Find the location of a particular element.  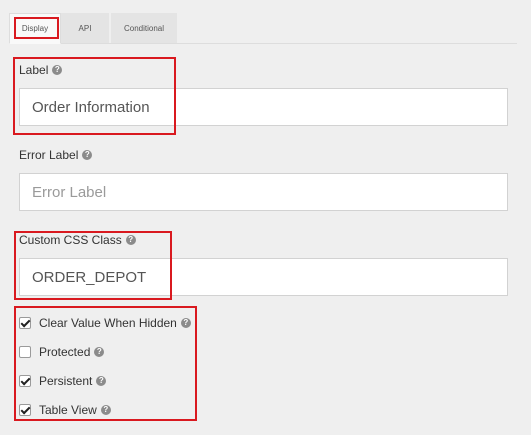

checkbox-label: Protected is located at coordinates (65, 352).